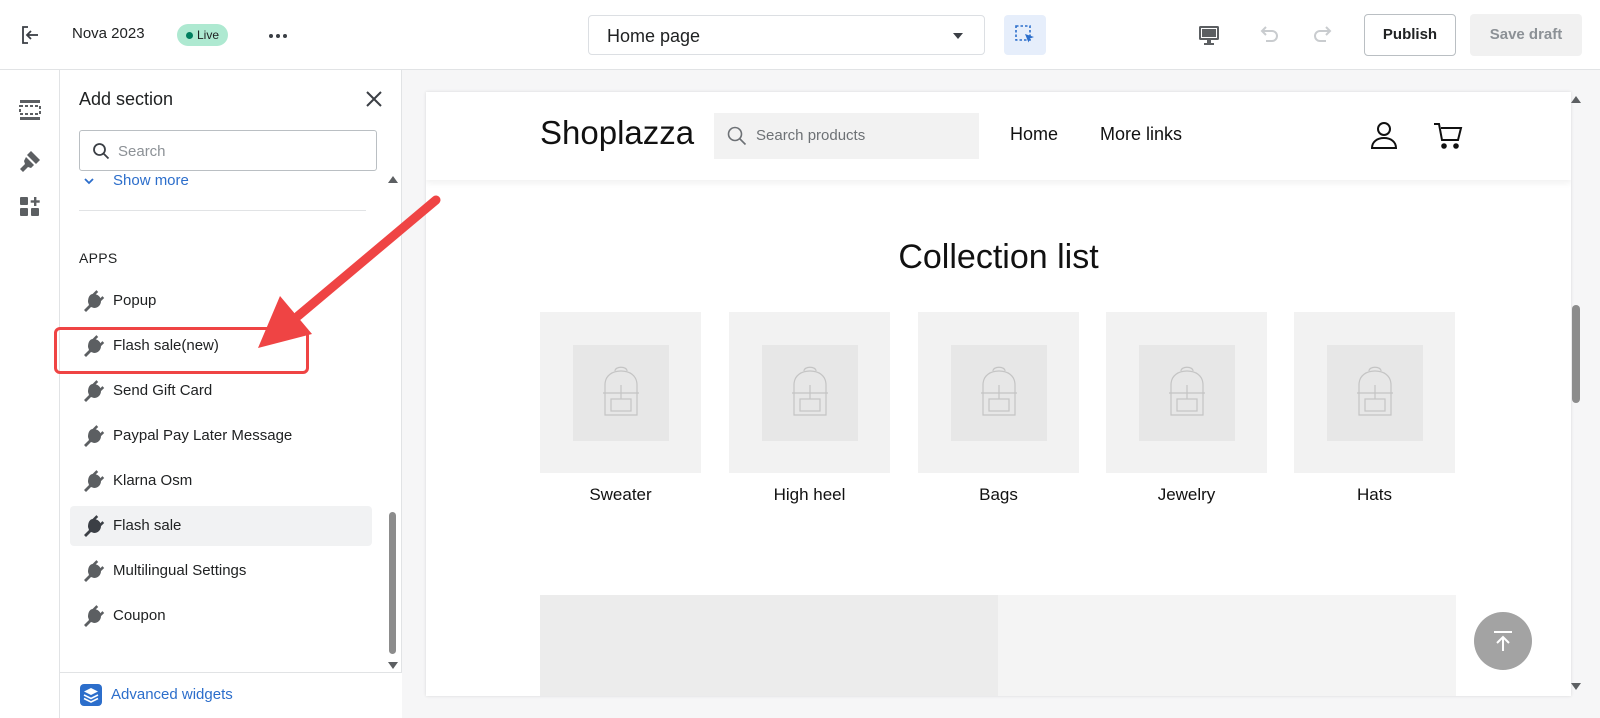 This screenshot has height=718, width=1600. What do you see at coordinates (98, 258) in the screenshot?
I see `apps-heading: APPS` at bounding box center [98, 258].